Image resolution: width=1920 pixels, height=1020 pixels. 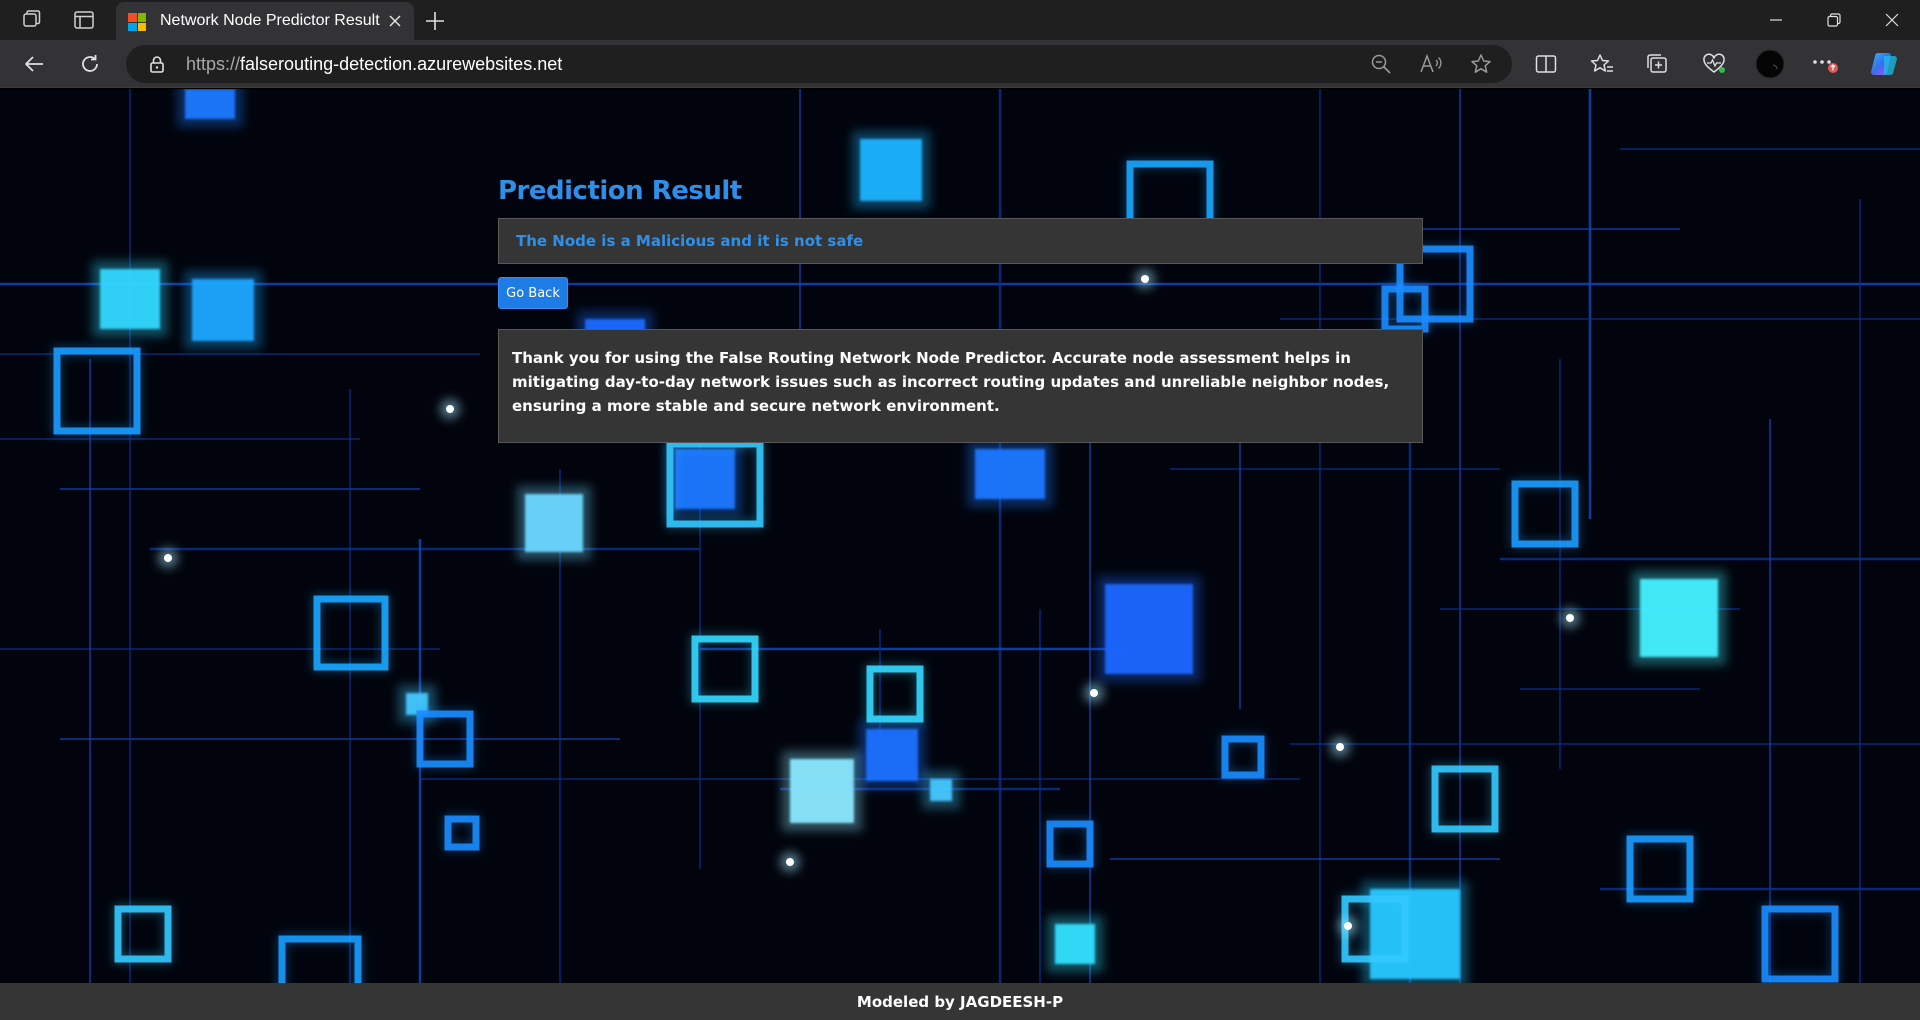 What do you see at coordinates (1834, 20) in the screenshot?
I see `restore-icon` at bounding box center [1834, 20].